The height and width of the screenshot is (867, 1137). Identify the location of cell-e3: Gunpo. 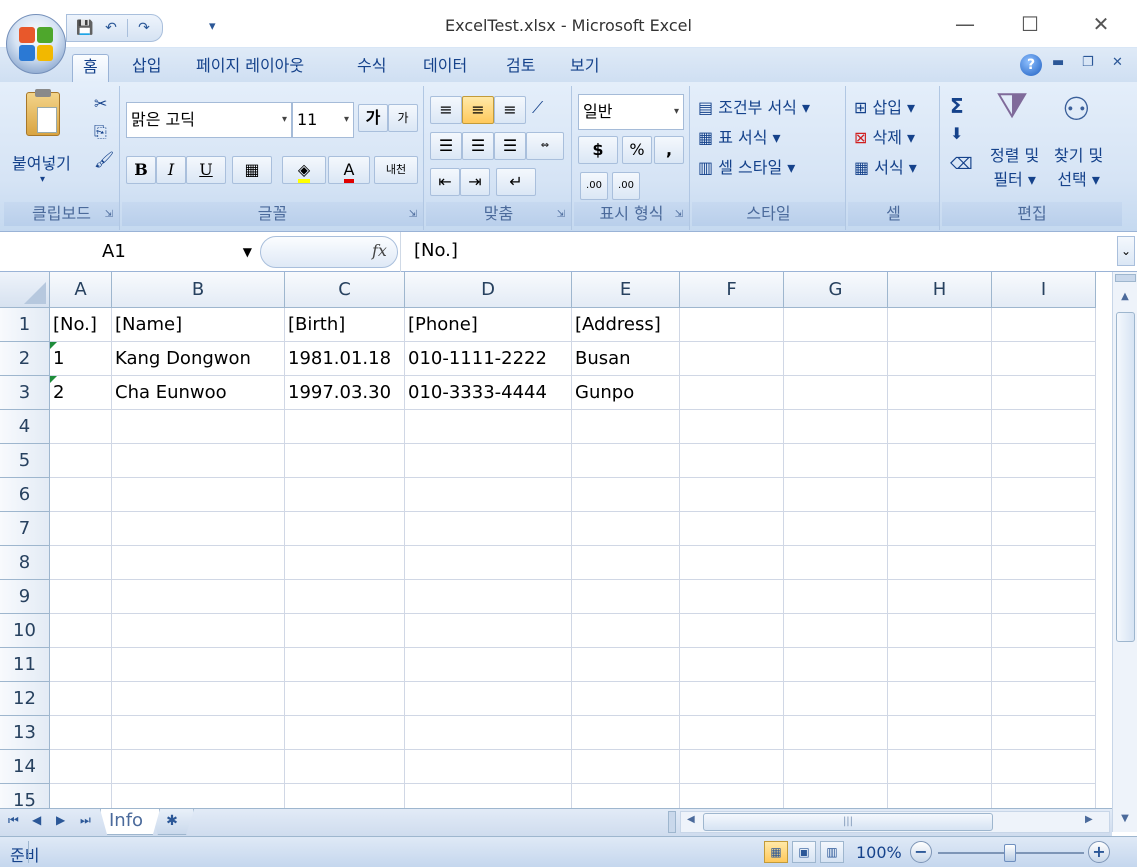
(626, 393).